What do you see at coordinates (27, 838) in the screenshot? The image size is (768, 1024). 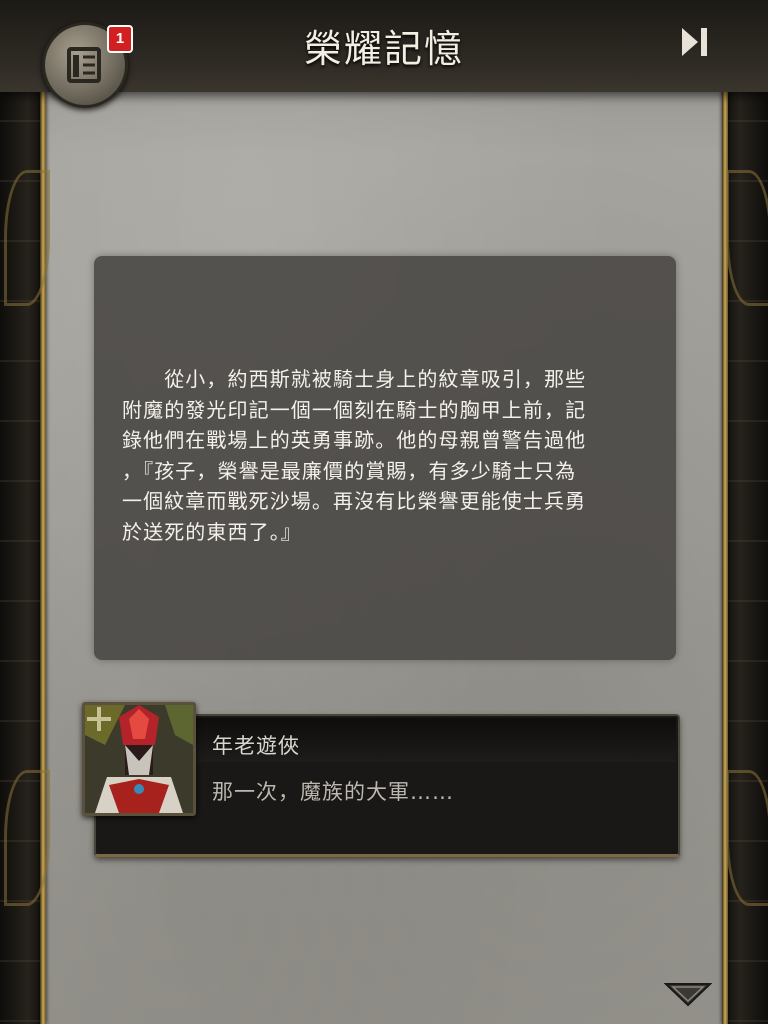 I see `left-ornament-lower` at bounding box center [27, 838].